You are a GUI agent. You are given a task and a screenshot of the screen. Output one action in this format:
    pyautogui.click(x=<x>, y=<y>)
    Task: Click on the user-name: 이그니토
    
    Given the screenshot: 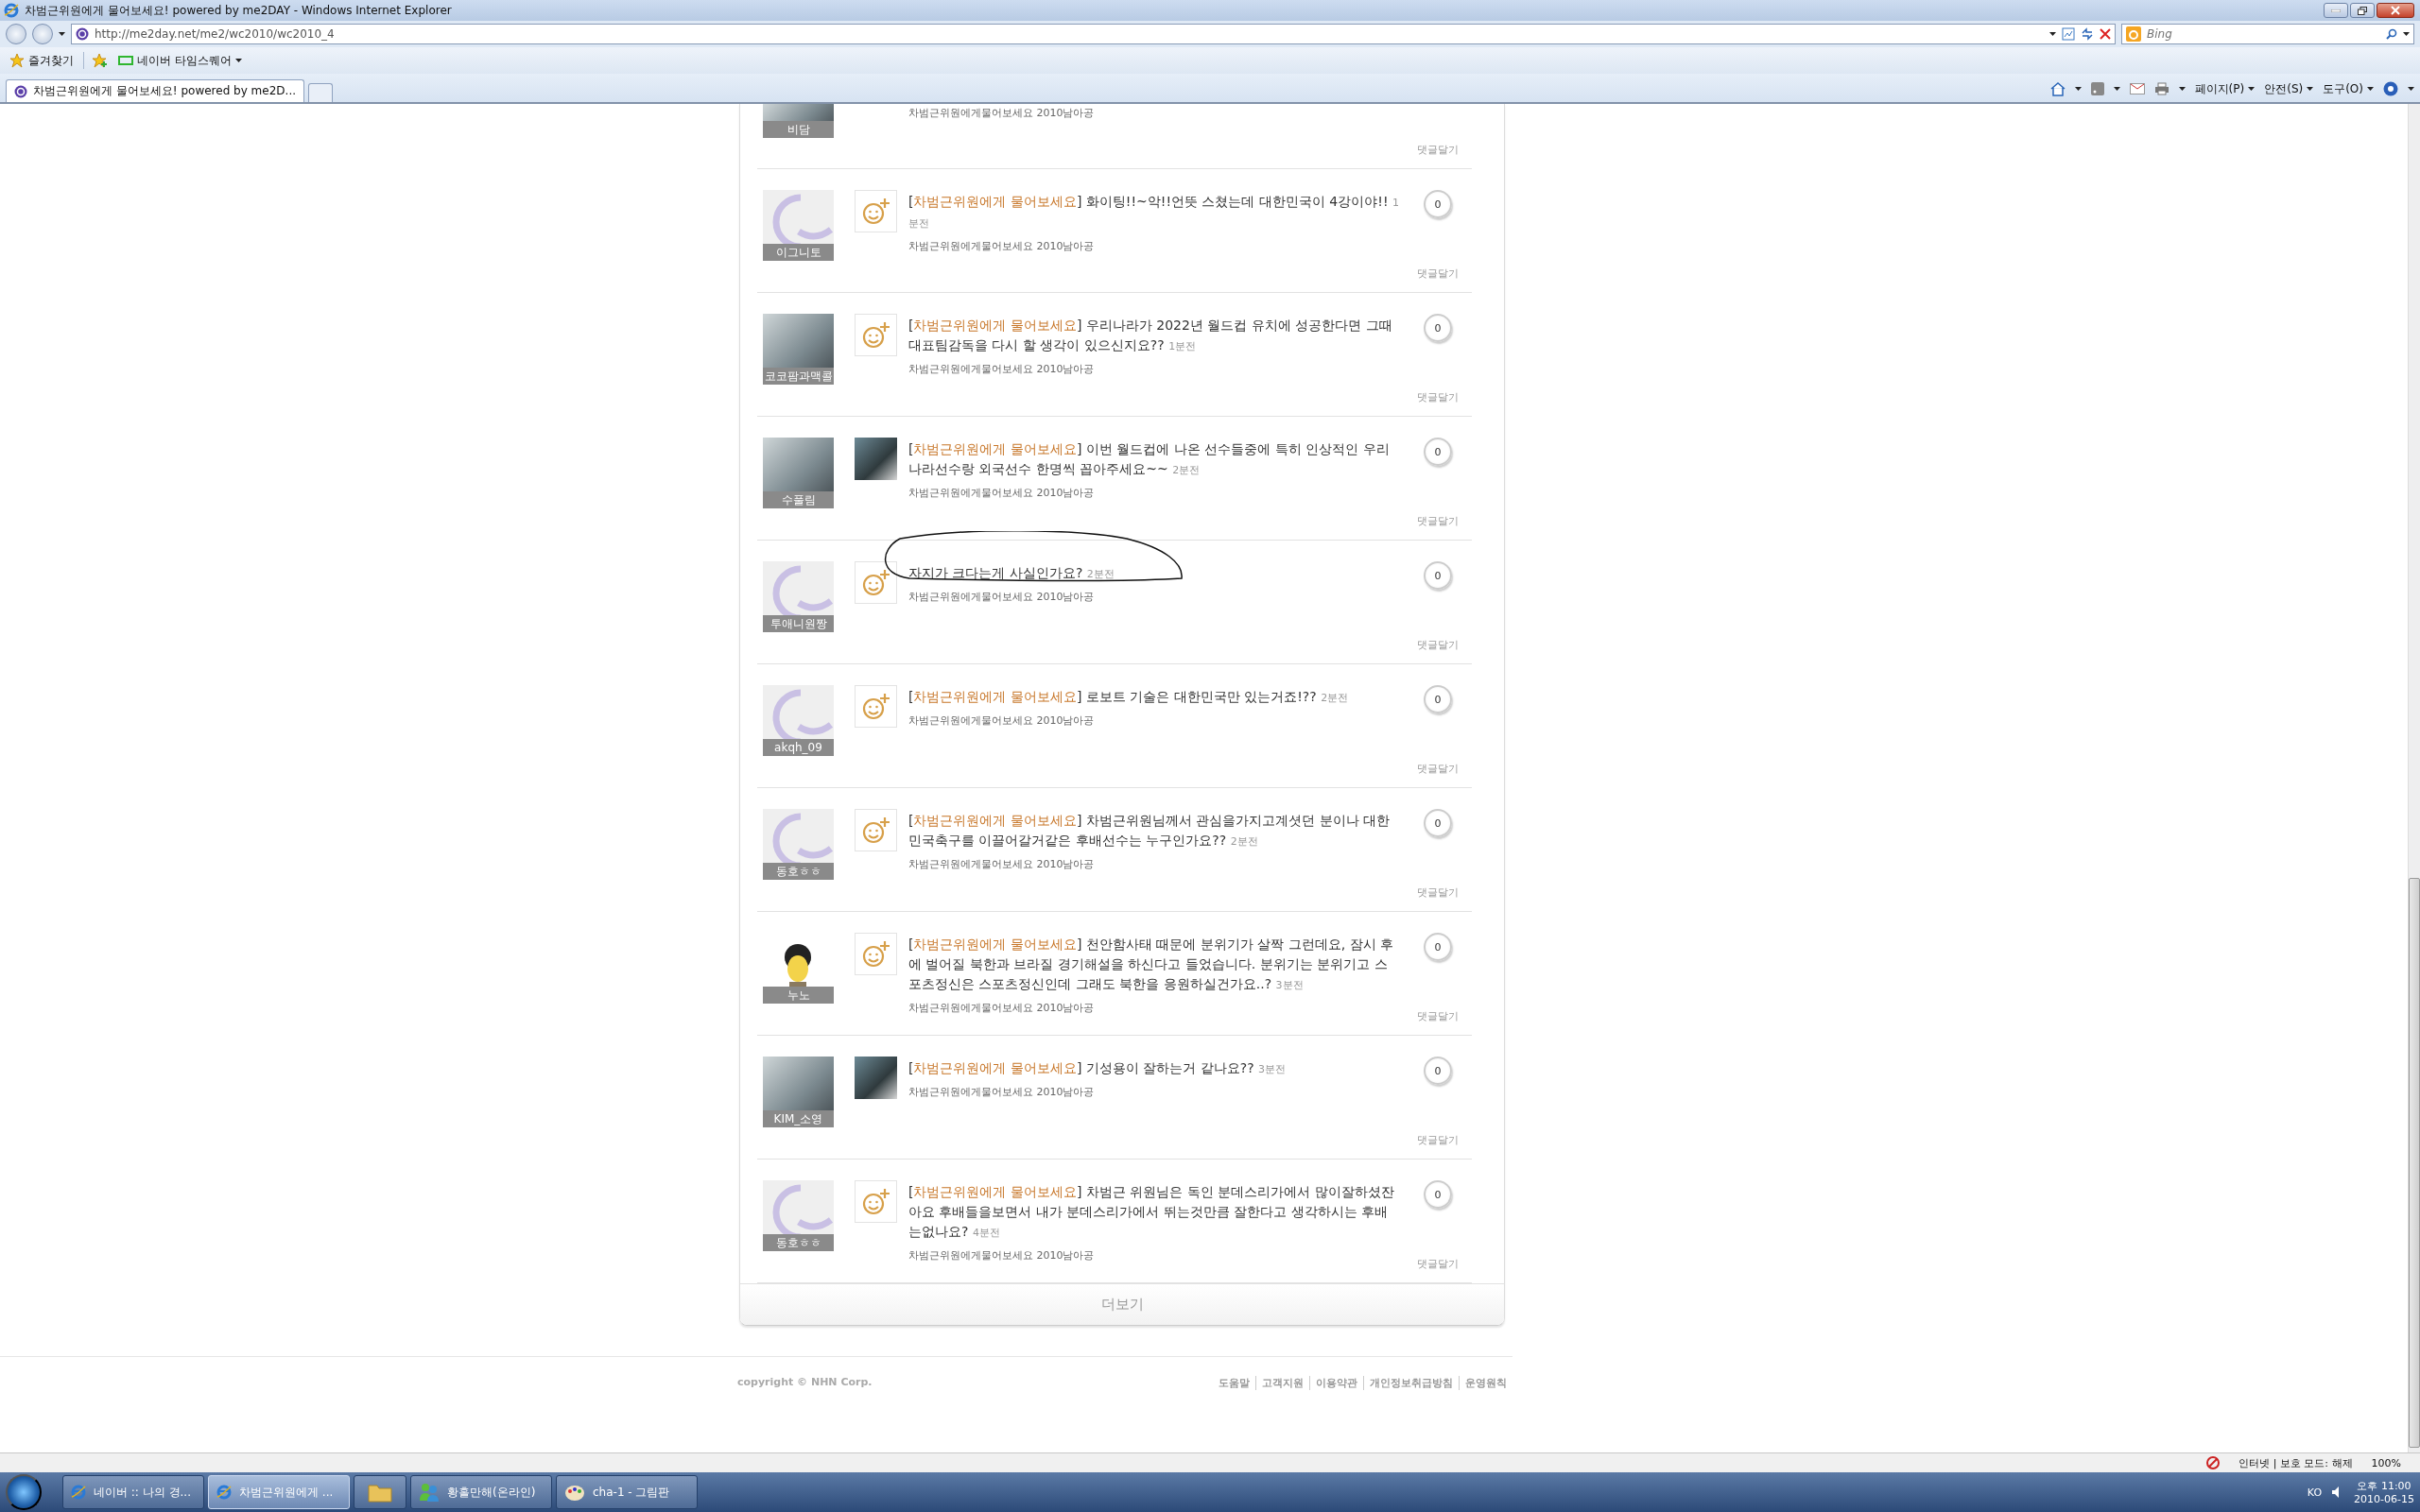 What is the action you would take?
    pyautogui.click(x=799, y=252)
    